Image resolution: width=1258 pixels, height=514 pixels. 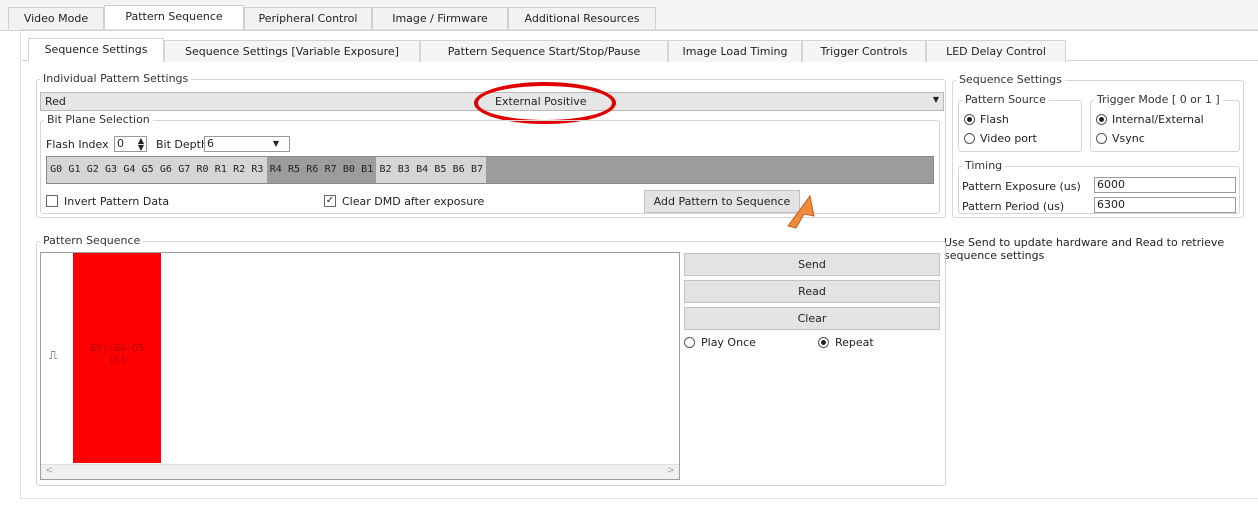 What do you see at coordinates (49, 470) in the screenshot?
I see `scroll-left-icon: <` at bounding box center [49, 470].